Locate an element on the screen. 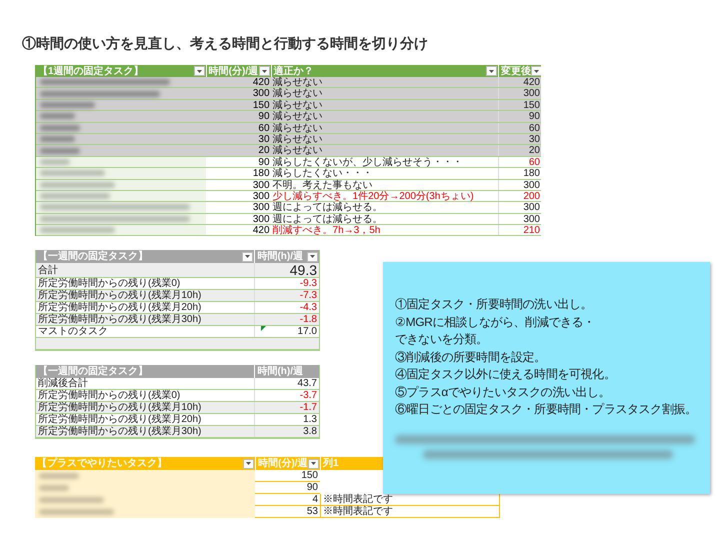 This screenshot has height=540, width=720. table-cell: 53 is located at coordinates (287, 512).